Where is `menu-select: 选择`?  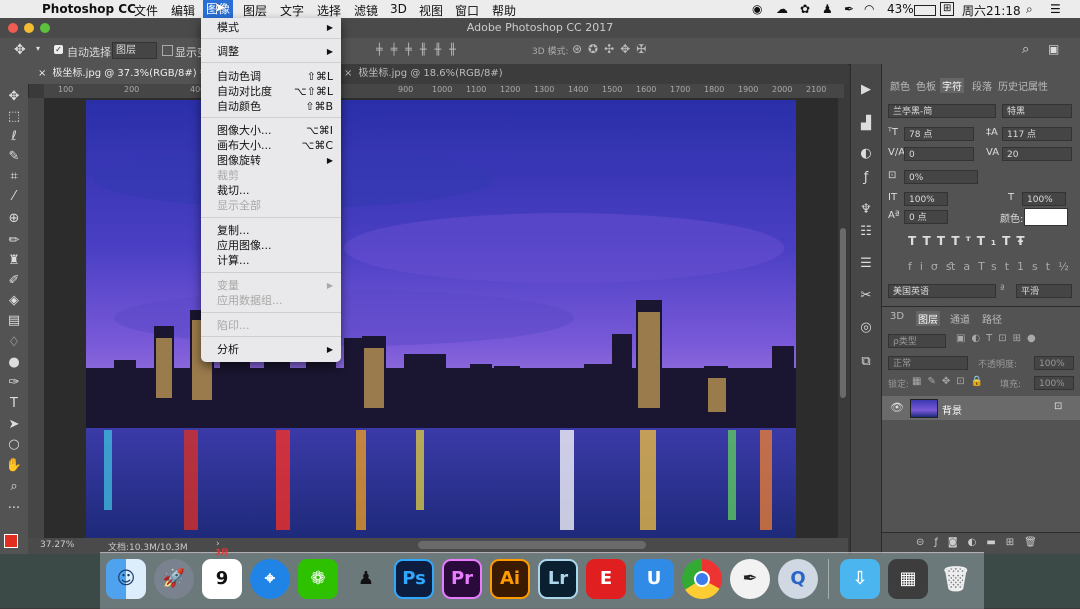 menu-select: 选择 is located at coordinates (329, 10).